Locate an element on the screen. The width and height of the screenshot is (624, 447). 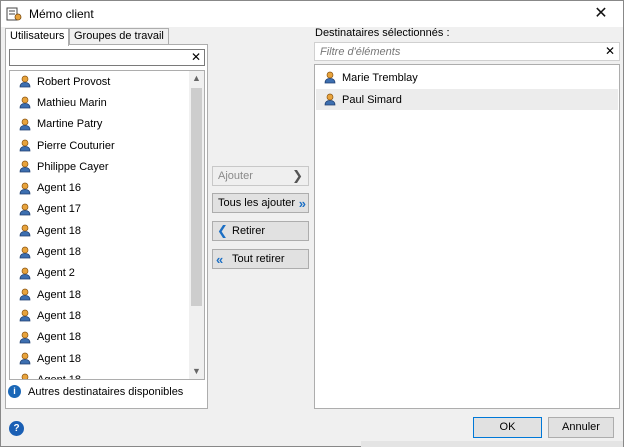
tab-utilisateurs: Utilisateurs is located at coordinates (37, 37).